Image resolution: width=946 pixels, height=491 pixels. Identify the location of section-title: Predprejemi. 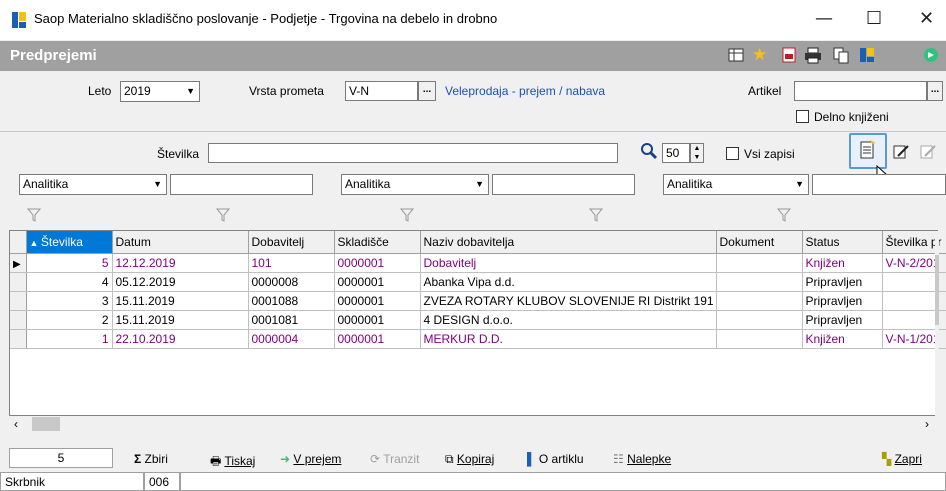
(53, 55).